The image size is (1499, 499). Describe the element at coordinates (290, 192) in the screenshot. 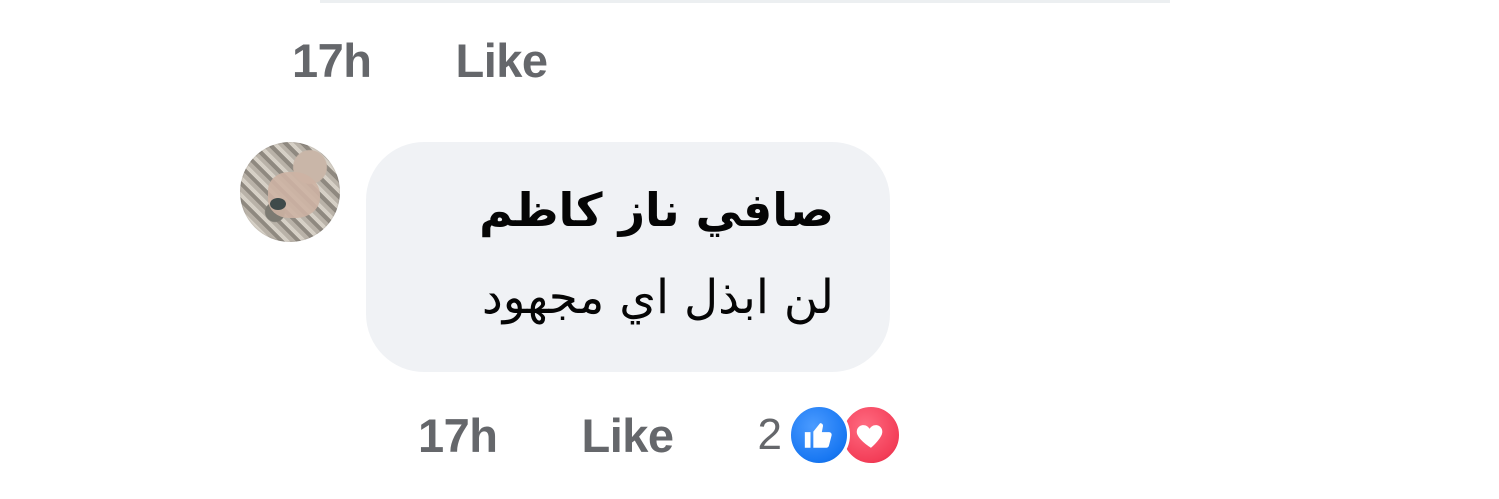

I see `commenter-avatar` at that location.